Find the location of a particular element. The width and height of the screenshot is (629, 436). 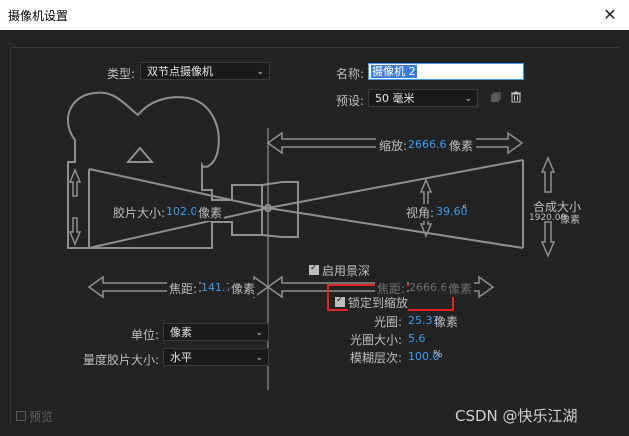

blur-level-label: 模糊层次: is located at coordinates (376, 358).